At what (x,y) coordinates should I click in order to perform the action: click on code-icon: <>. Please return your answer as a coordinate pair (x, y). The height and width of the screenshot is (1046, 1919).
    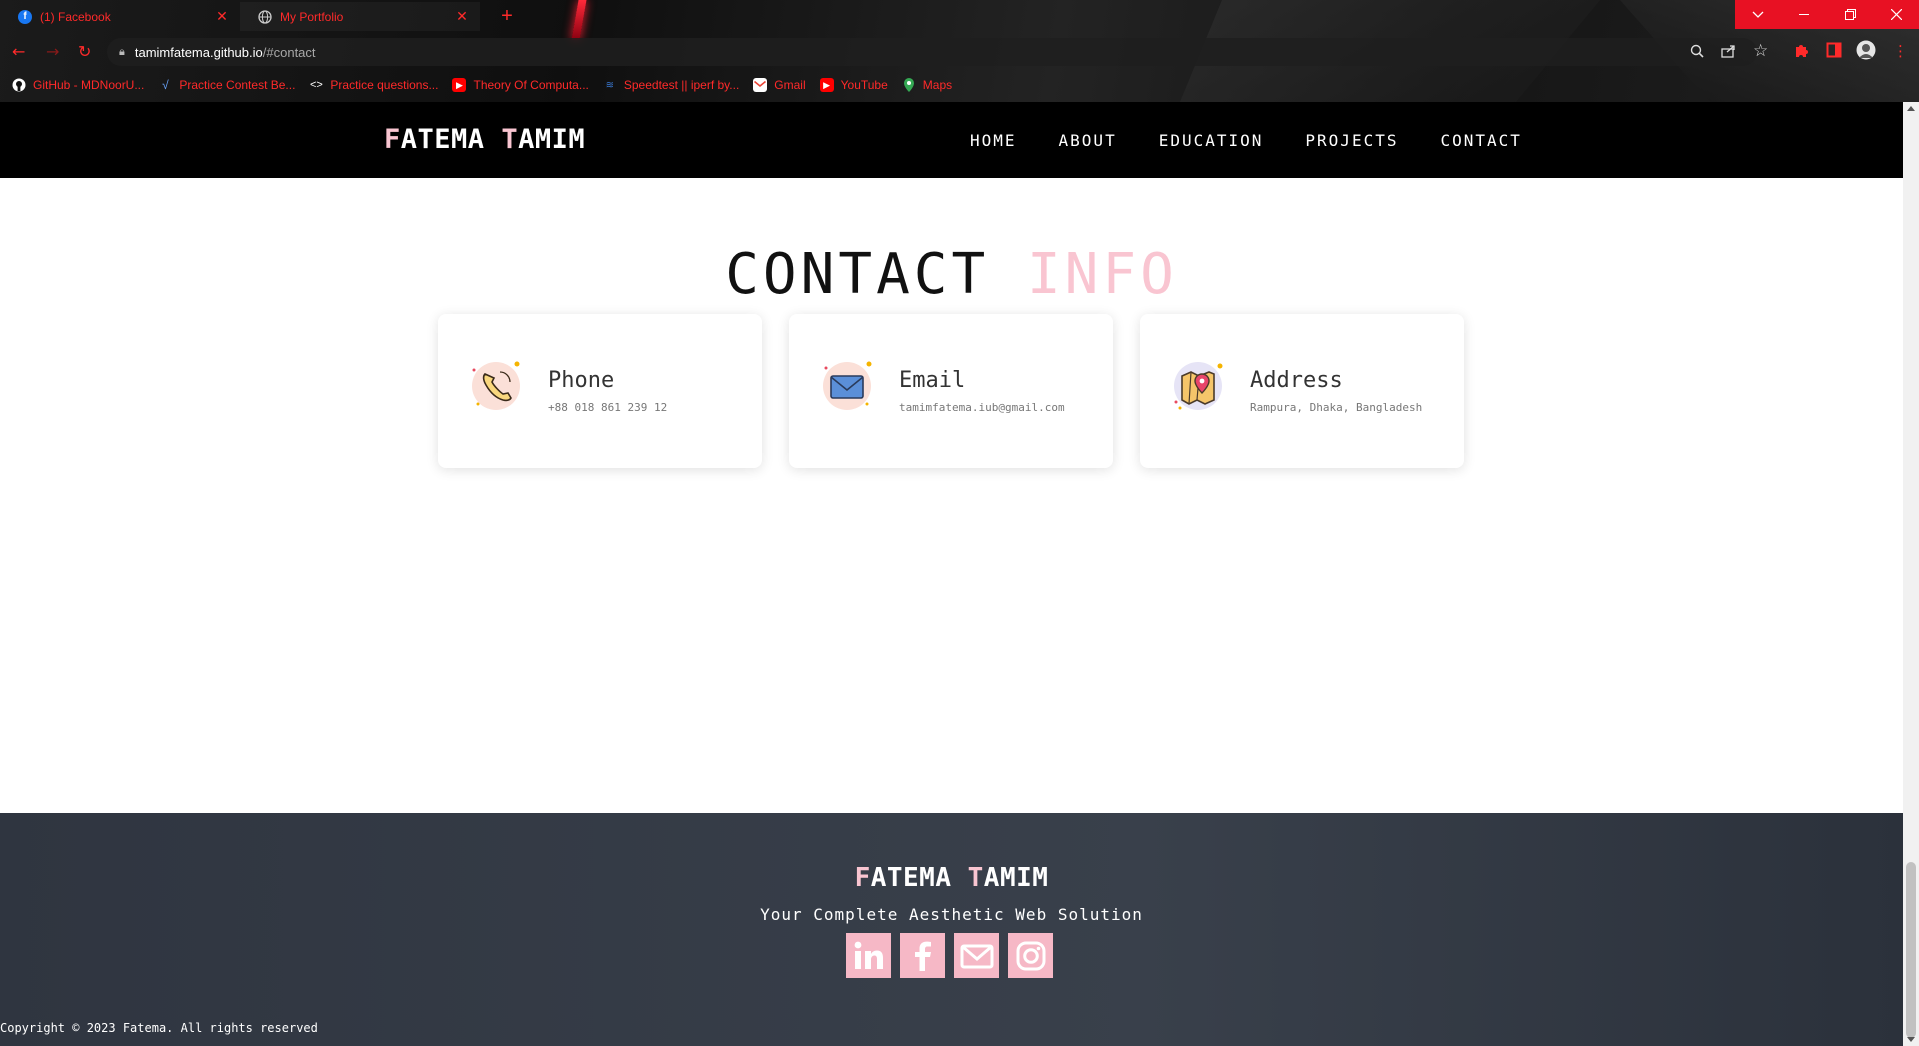
    Looking at the image, I should click on (316, 85).